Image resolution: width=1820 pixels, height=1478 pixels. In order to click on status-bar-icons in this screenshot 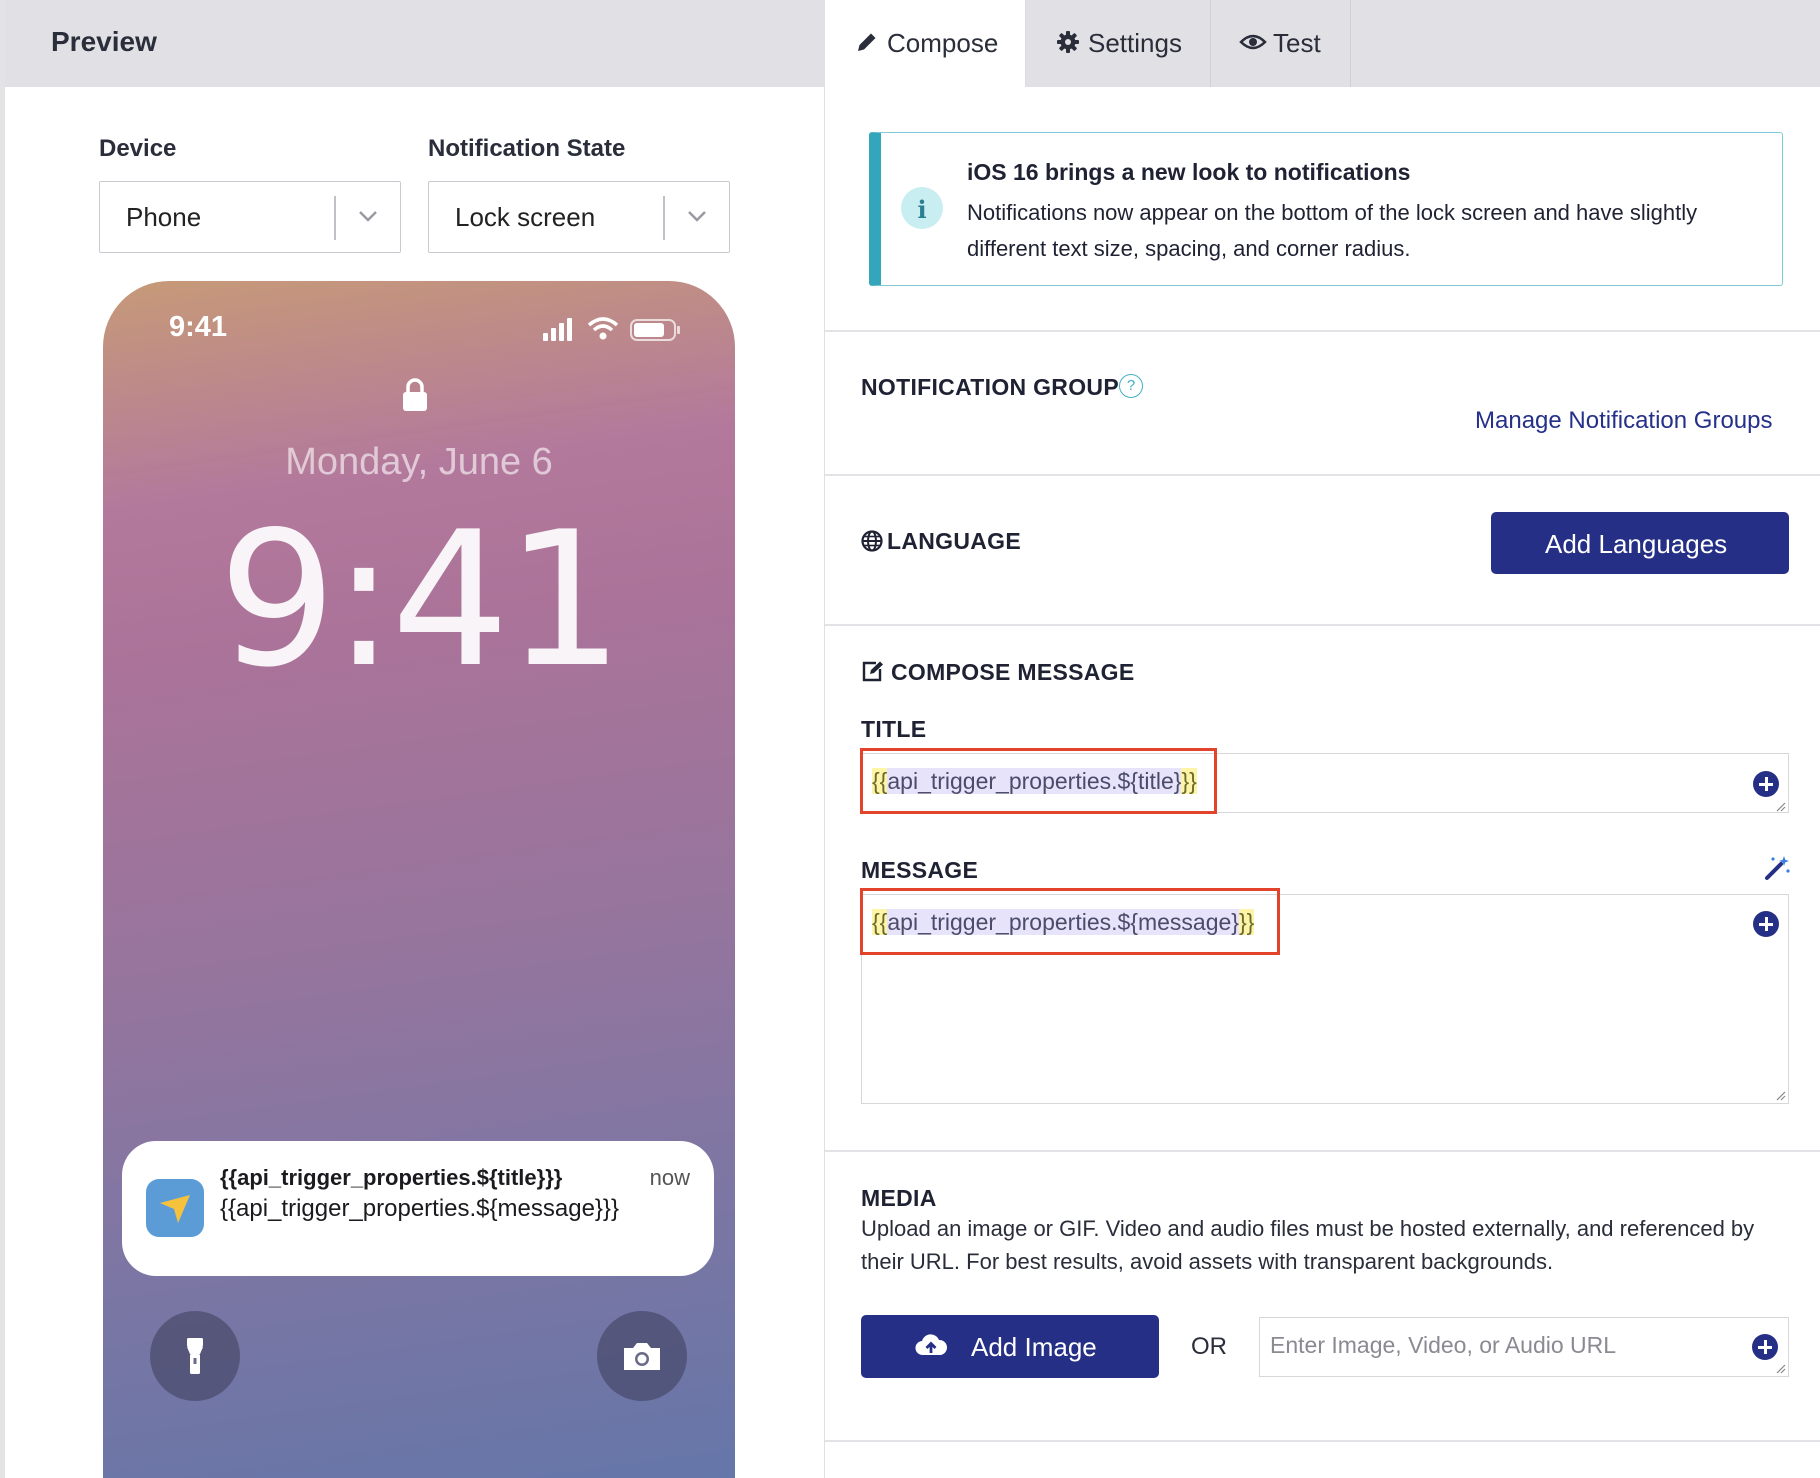, I will do `click(611, 329)`.